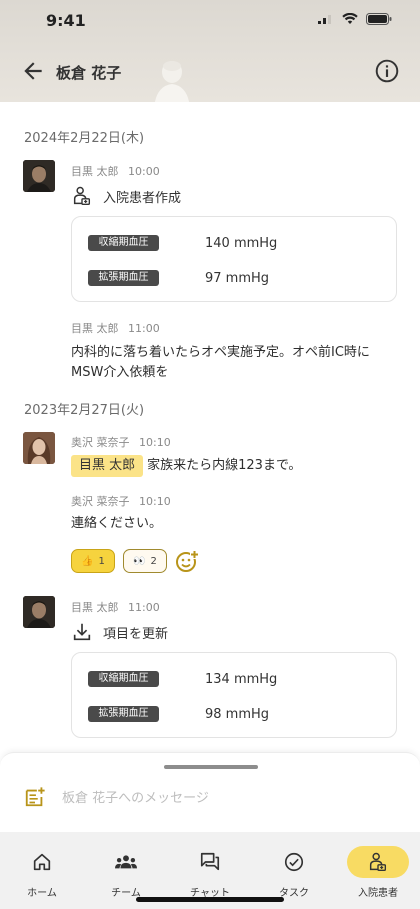 The height and width of the screenshot is (909, 420). Describe the element at coordinates (136, 634) in the screenshot. I see `event-text: 項目を更新` at that location.